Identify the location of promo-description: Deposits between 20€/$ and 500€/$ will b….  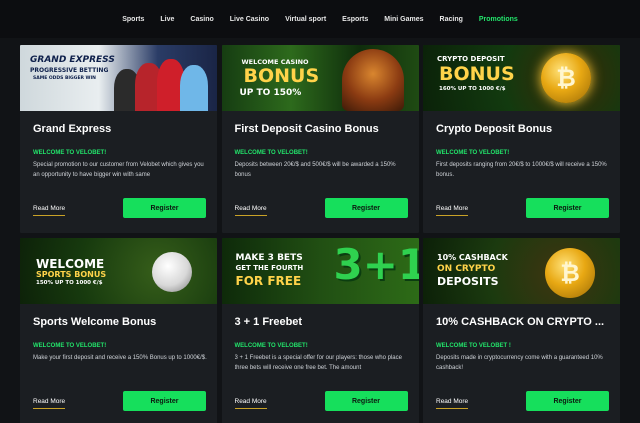
(315, 170).